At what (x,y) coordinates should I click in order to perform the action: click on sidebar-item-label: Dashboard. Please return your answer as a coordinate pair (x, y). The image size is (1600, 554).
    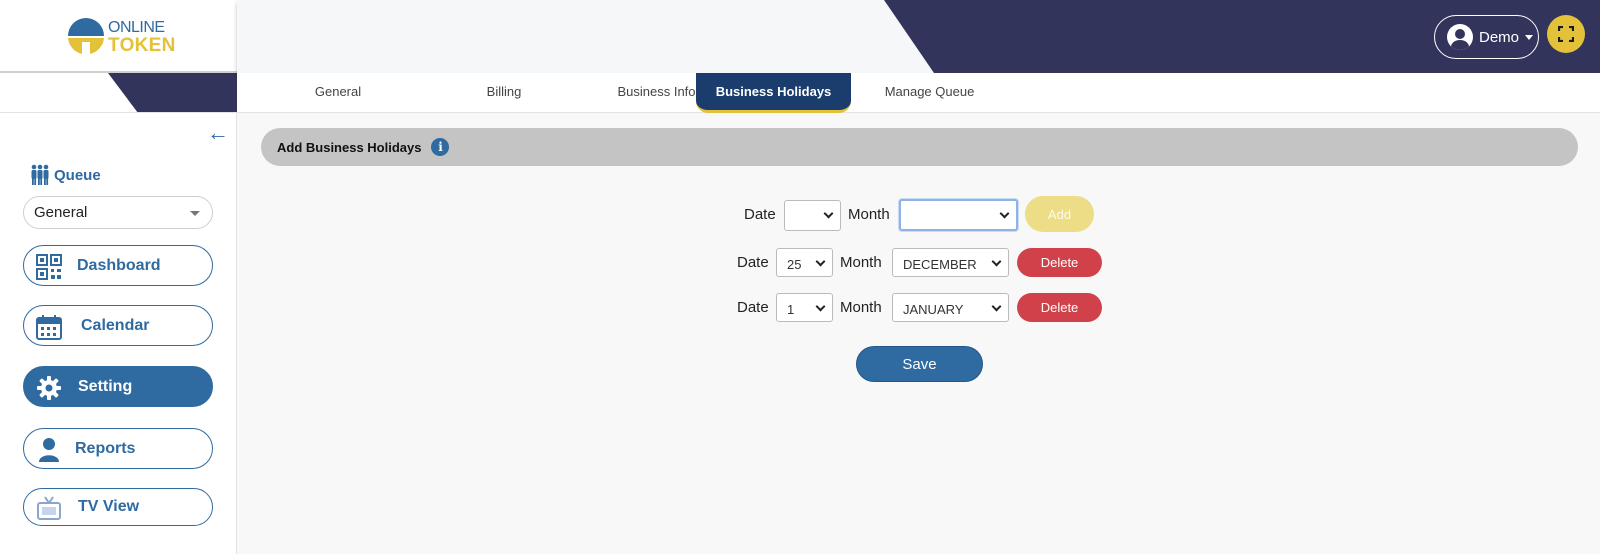
    Looking at the image, I should click on (119, 265).